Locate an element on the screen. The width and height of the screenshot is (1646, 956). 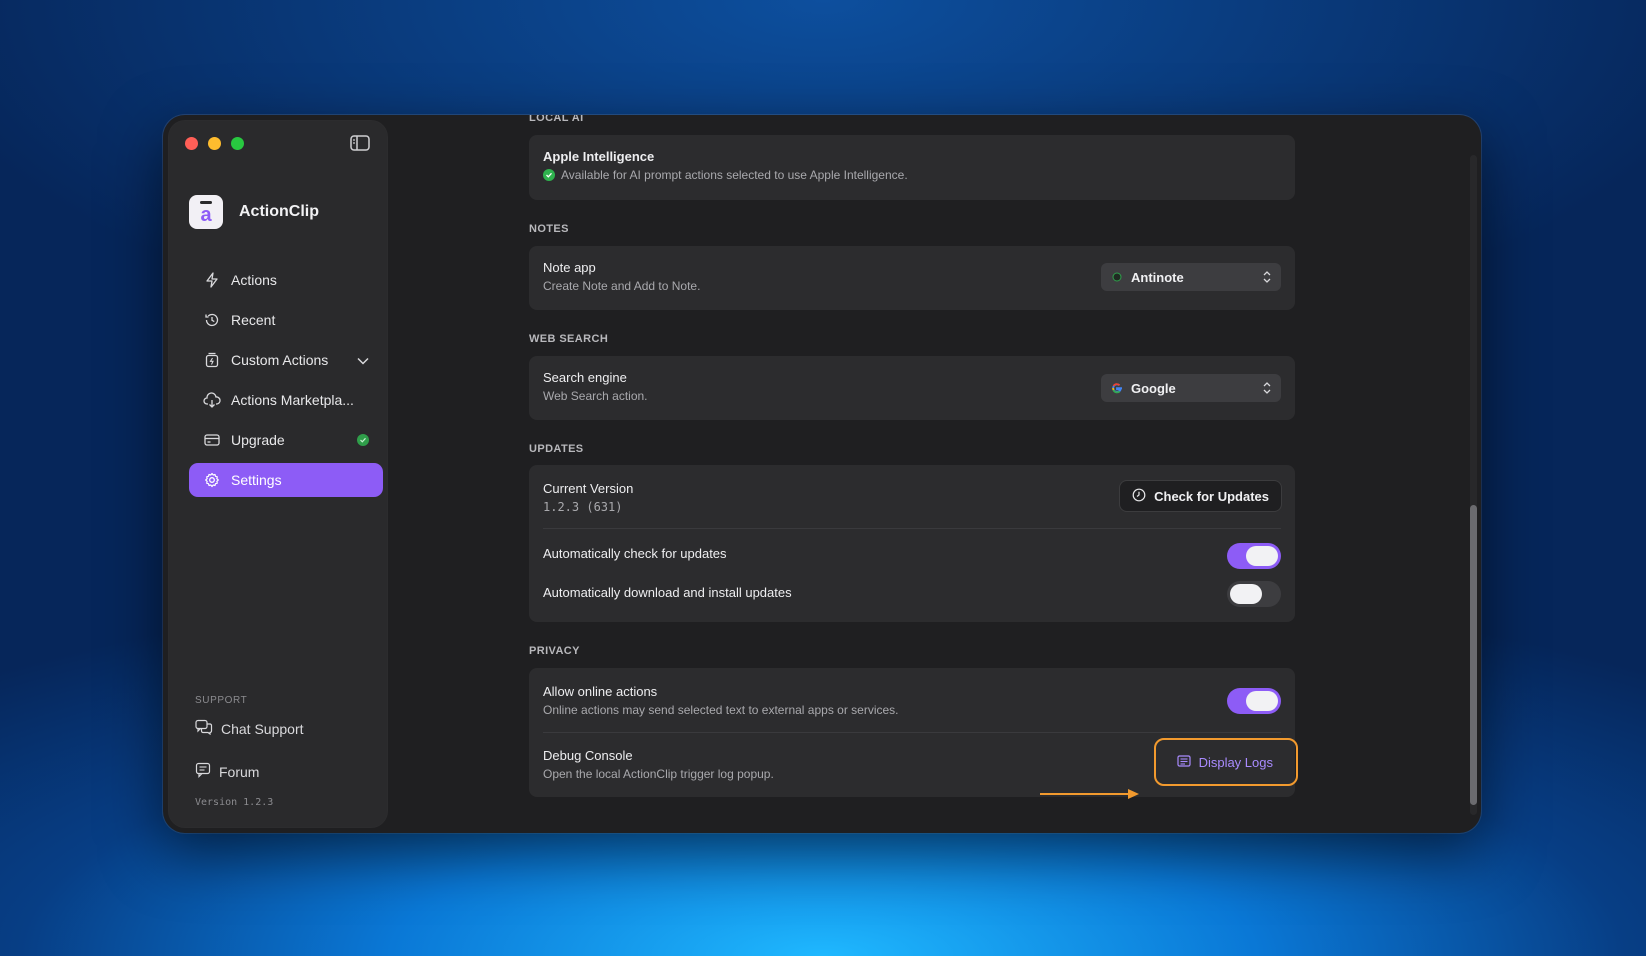
section-title-notes: NOTES is located at coordinates (549, 229).